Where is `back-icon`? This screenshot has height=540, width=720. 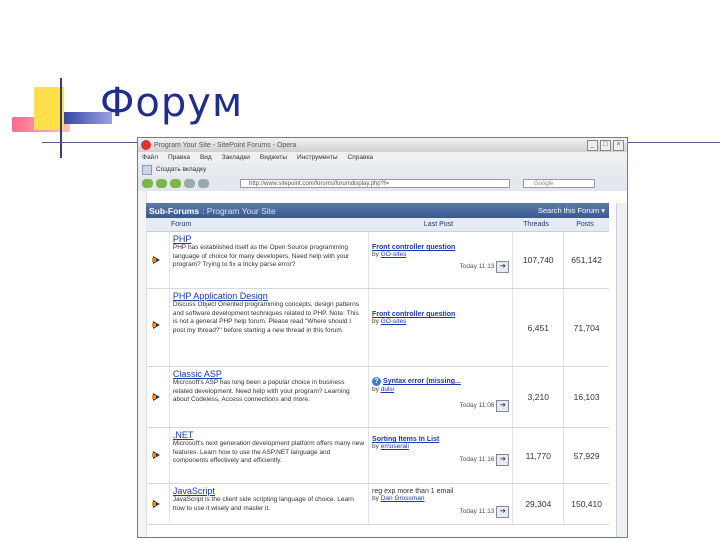
back-icon is located at coordinates (147, 183).